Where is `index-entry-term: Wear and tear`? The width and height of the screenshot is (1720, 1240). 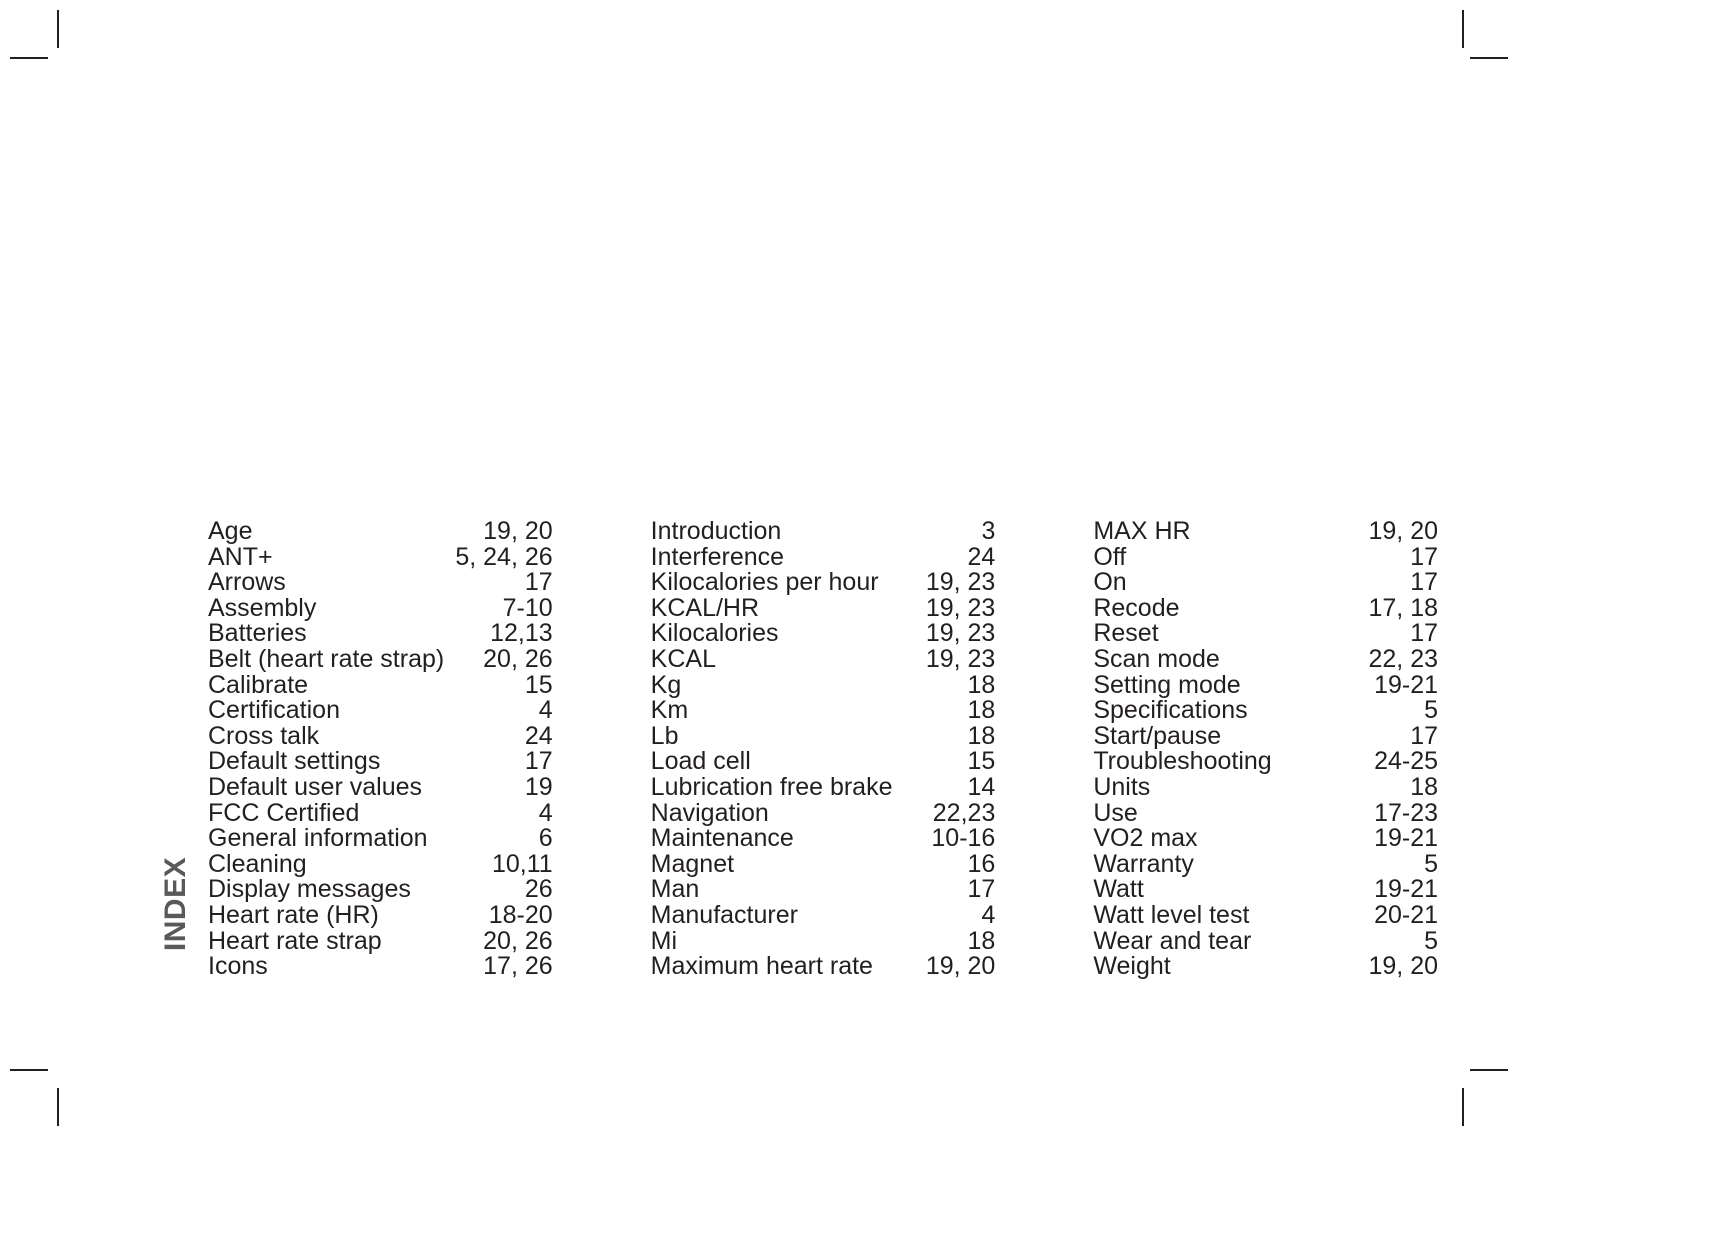 index-entry-term: Wear and tear is located at coordinates (1172, 940).